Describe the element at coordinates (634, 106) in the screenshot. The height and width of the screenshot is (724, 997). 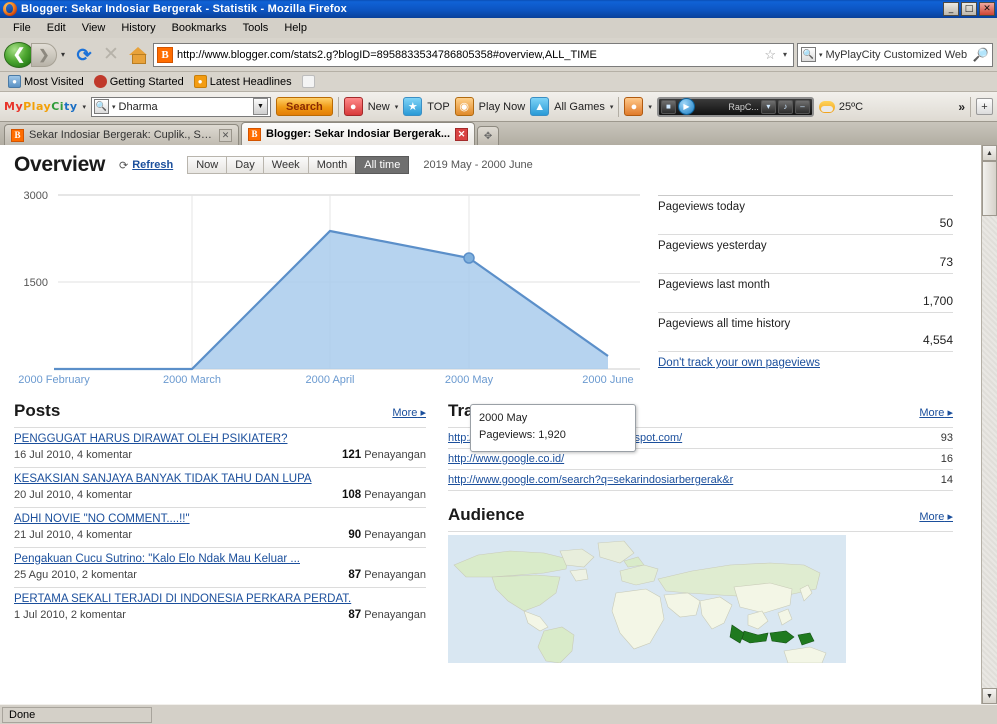
I see `chat-icon: ●` at that location.